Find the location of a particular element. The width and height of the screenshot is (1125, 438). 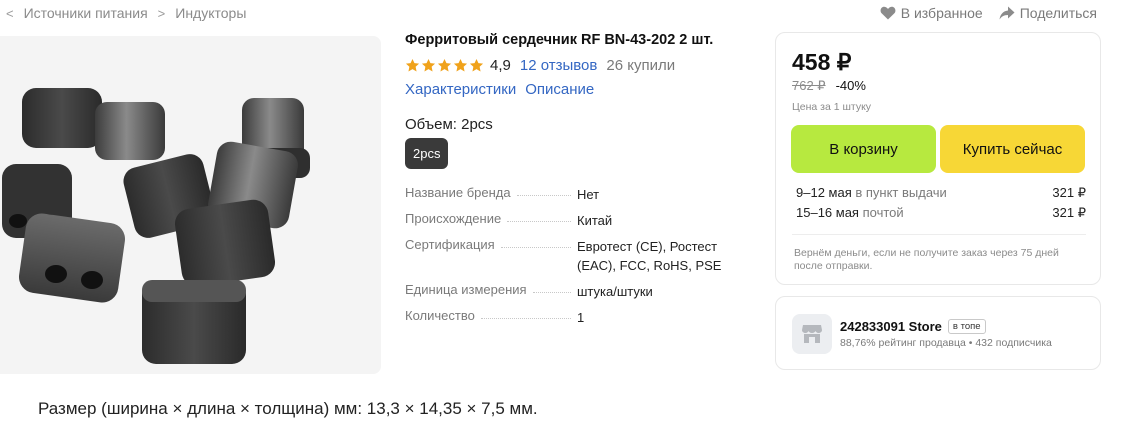

rating-value: 4,9 is located at coordinates (500, 65).